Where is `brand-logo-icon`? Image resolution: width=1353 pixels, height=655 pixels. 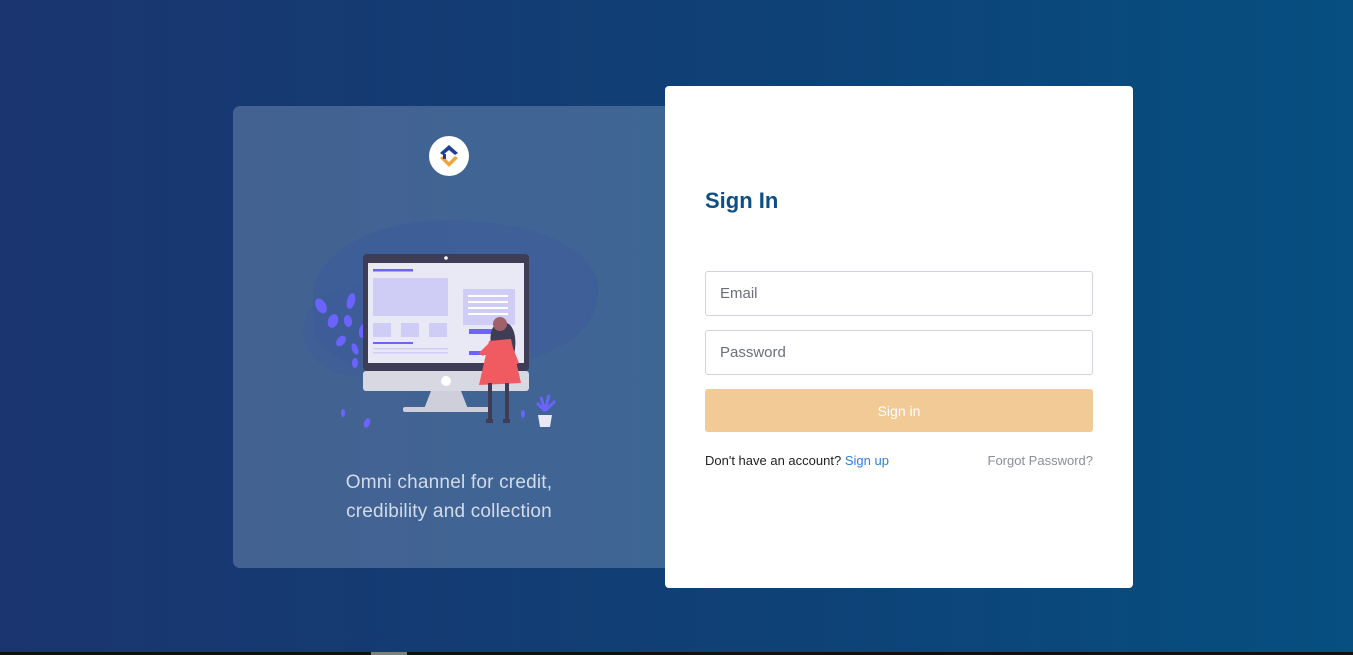
brand-logo-icon is located at coordinates (449, 156).